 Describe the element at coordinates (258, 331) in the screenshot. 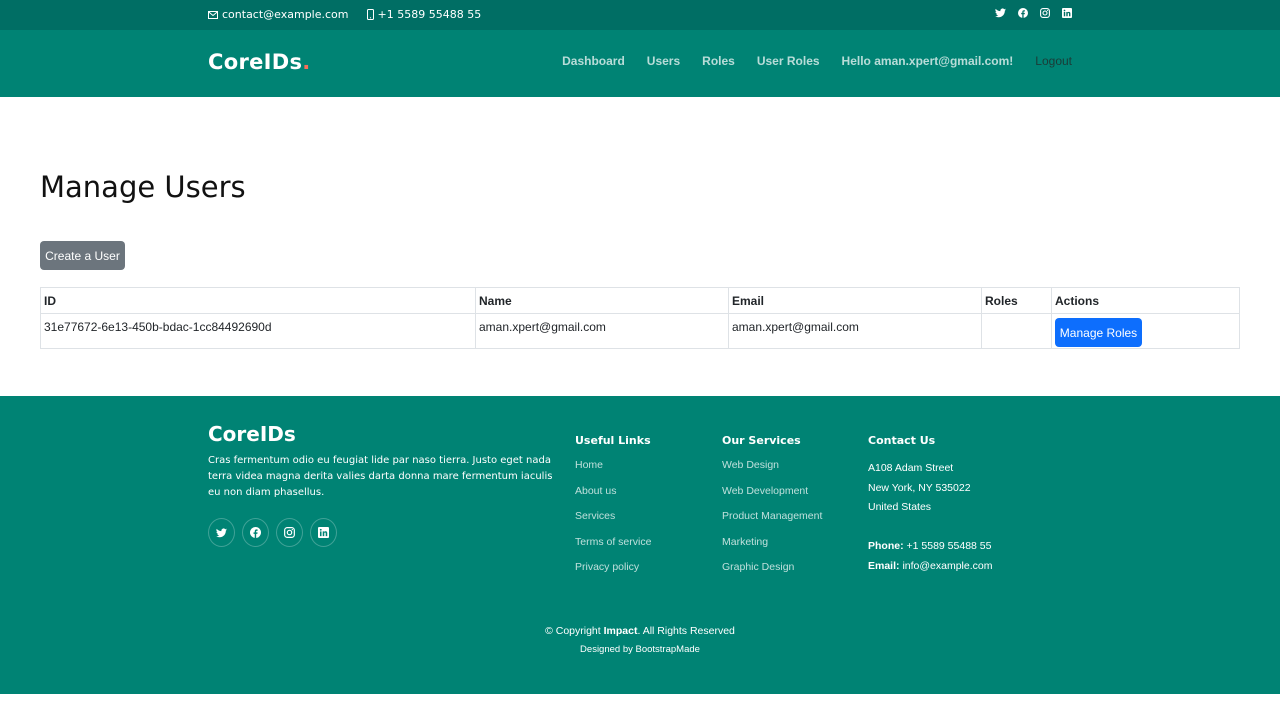

I see `cell-id: 31e77672-6e13-450b-bdac-1cc84492690d` at that location.